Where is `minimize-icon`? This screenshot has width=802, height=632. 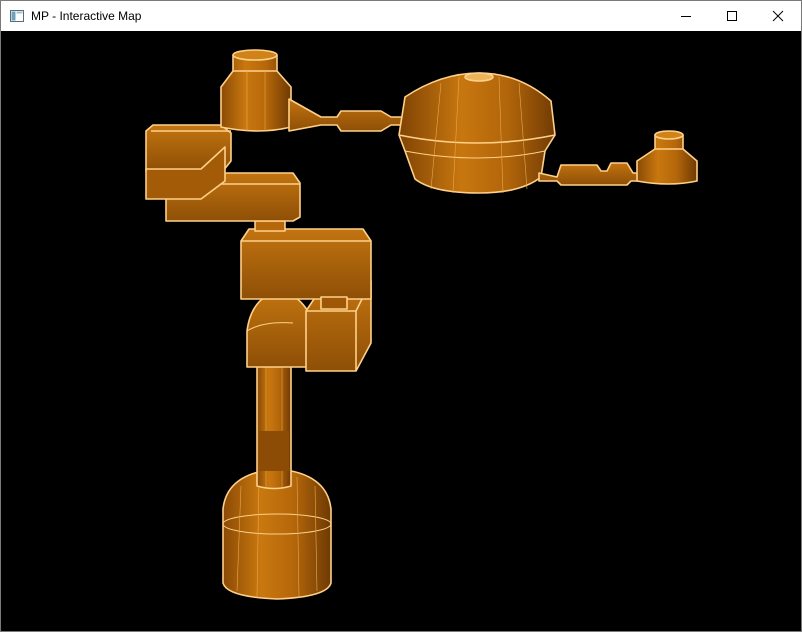 minimize-icon is located at coordinates (686, 16).